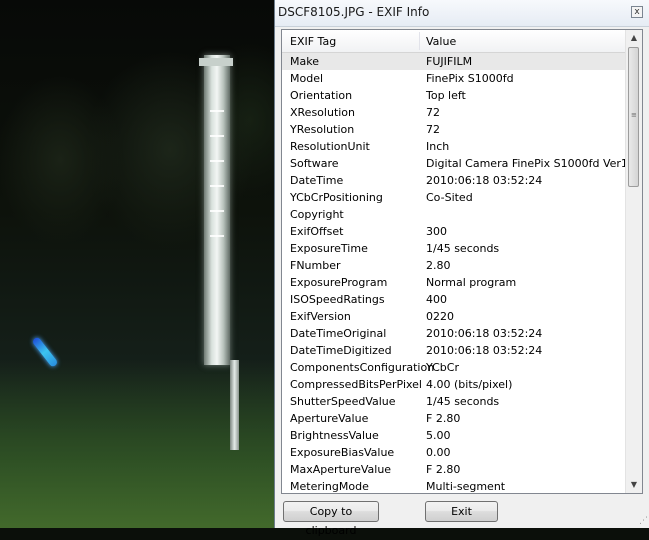 This screenshot has width=649, height=540. I want to click on table-row: ShutterSpeedValue 1/45 seconds, so click(454, 401).